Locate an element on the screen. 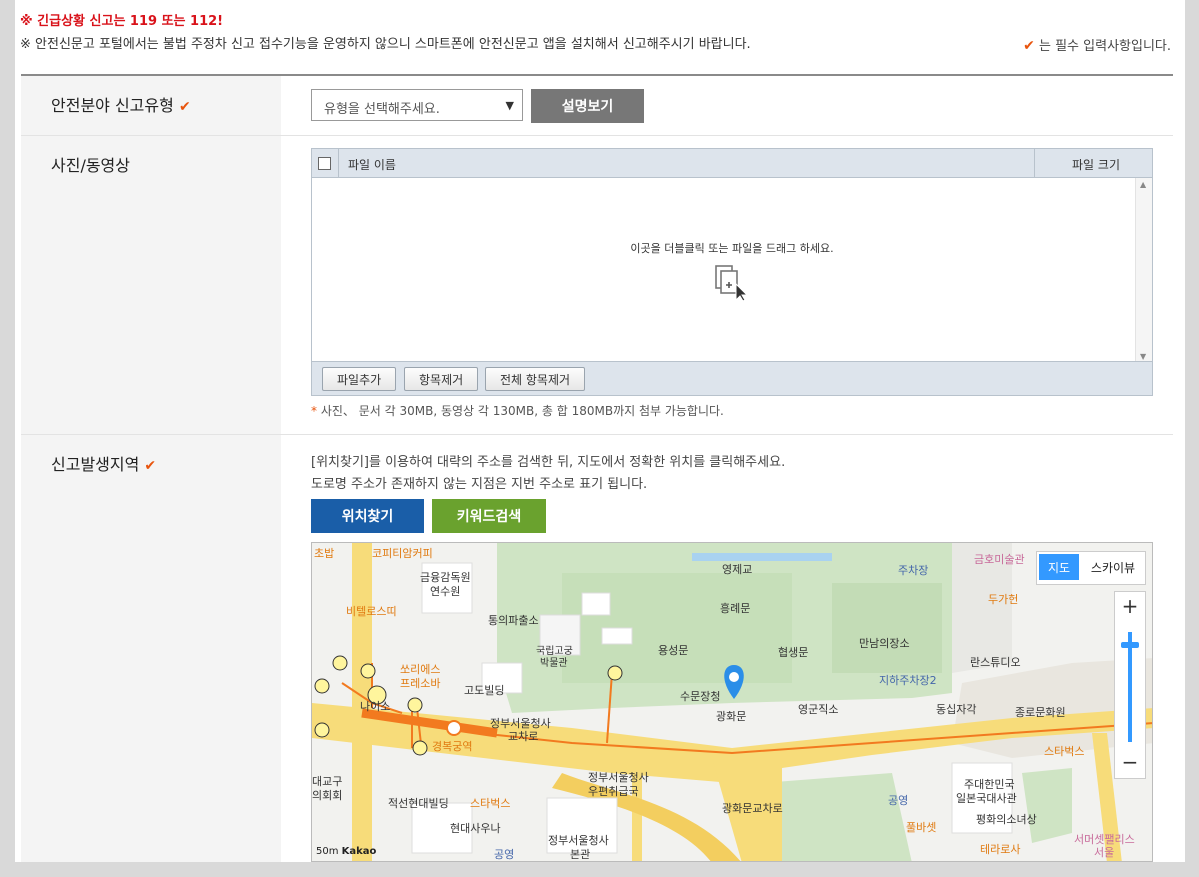 Image resolution: width=1199 pixels, height=877 pixels. map-label: 나이소 is located at coordinates (375, 706).